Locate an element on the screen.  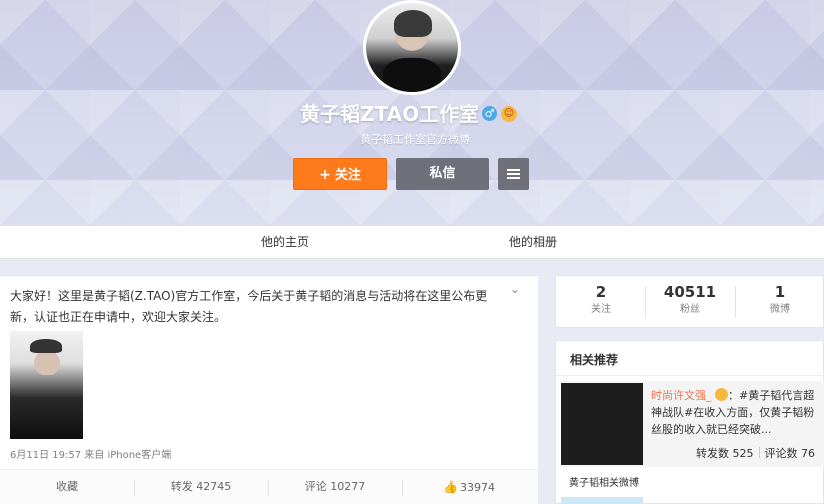
tab-album: 他的相册 is located at coordinates (533, 242).